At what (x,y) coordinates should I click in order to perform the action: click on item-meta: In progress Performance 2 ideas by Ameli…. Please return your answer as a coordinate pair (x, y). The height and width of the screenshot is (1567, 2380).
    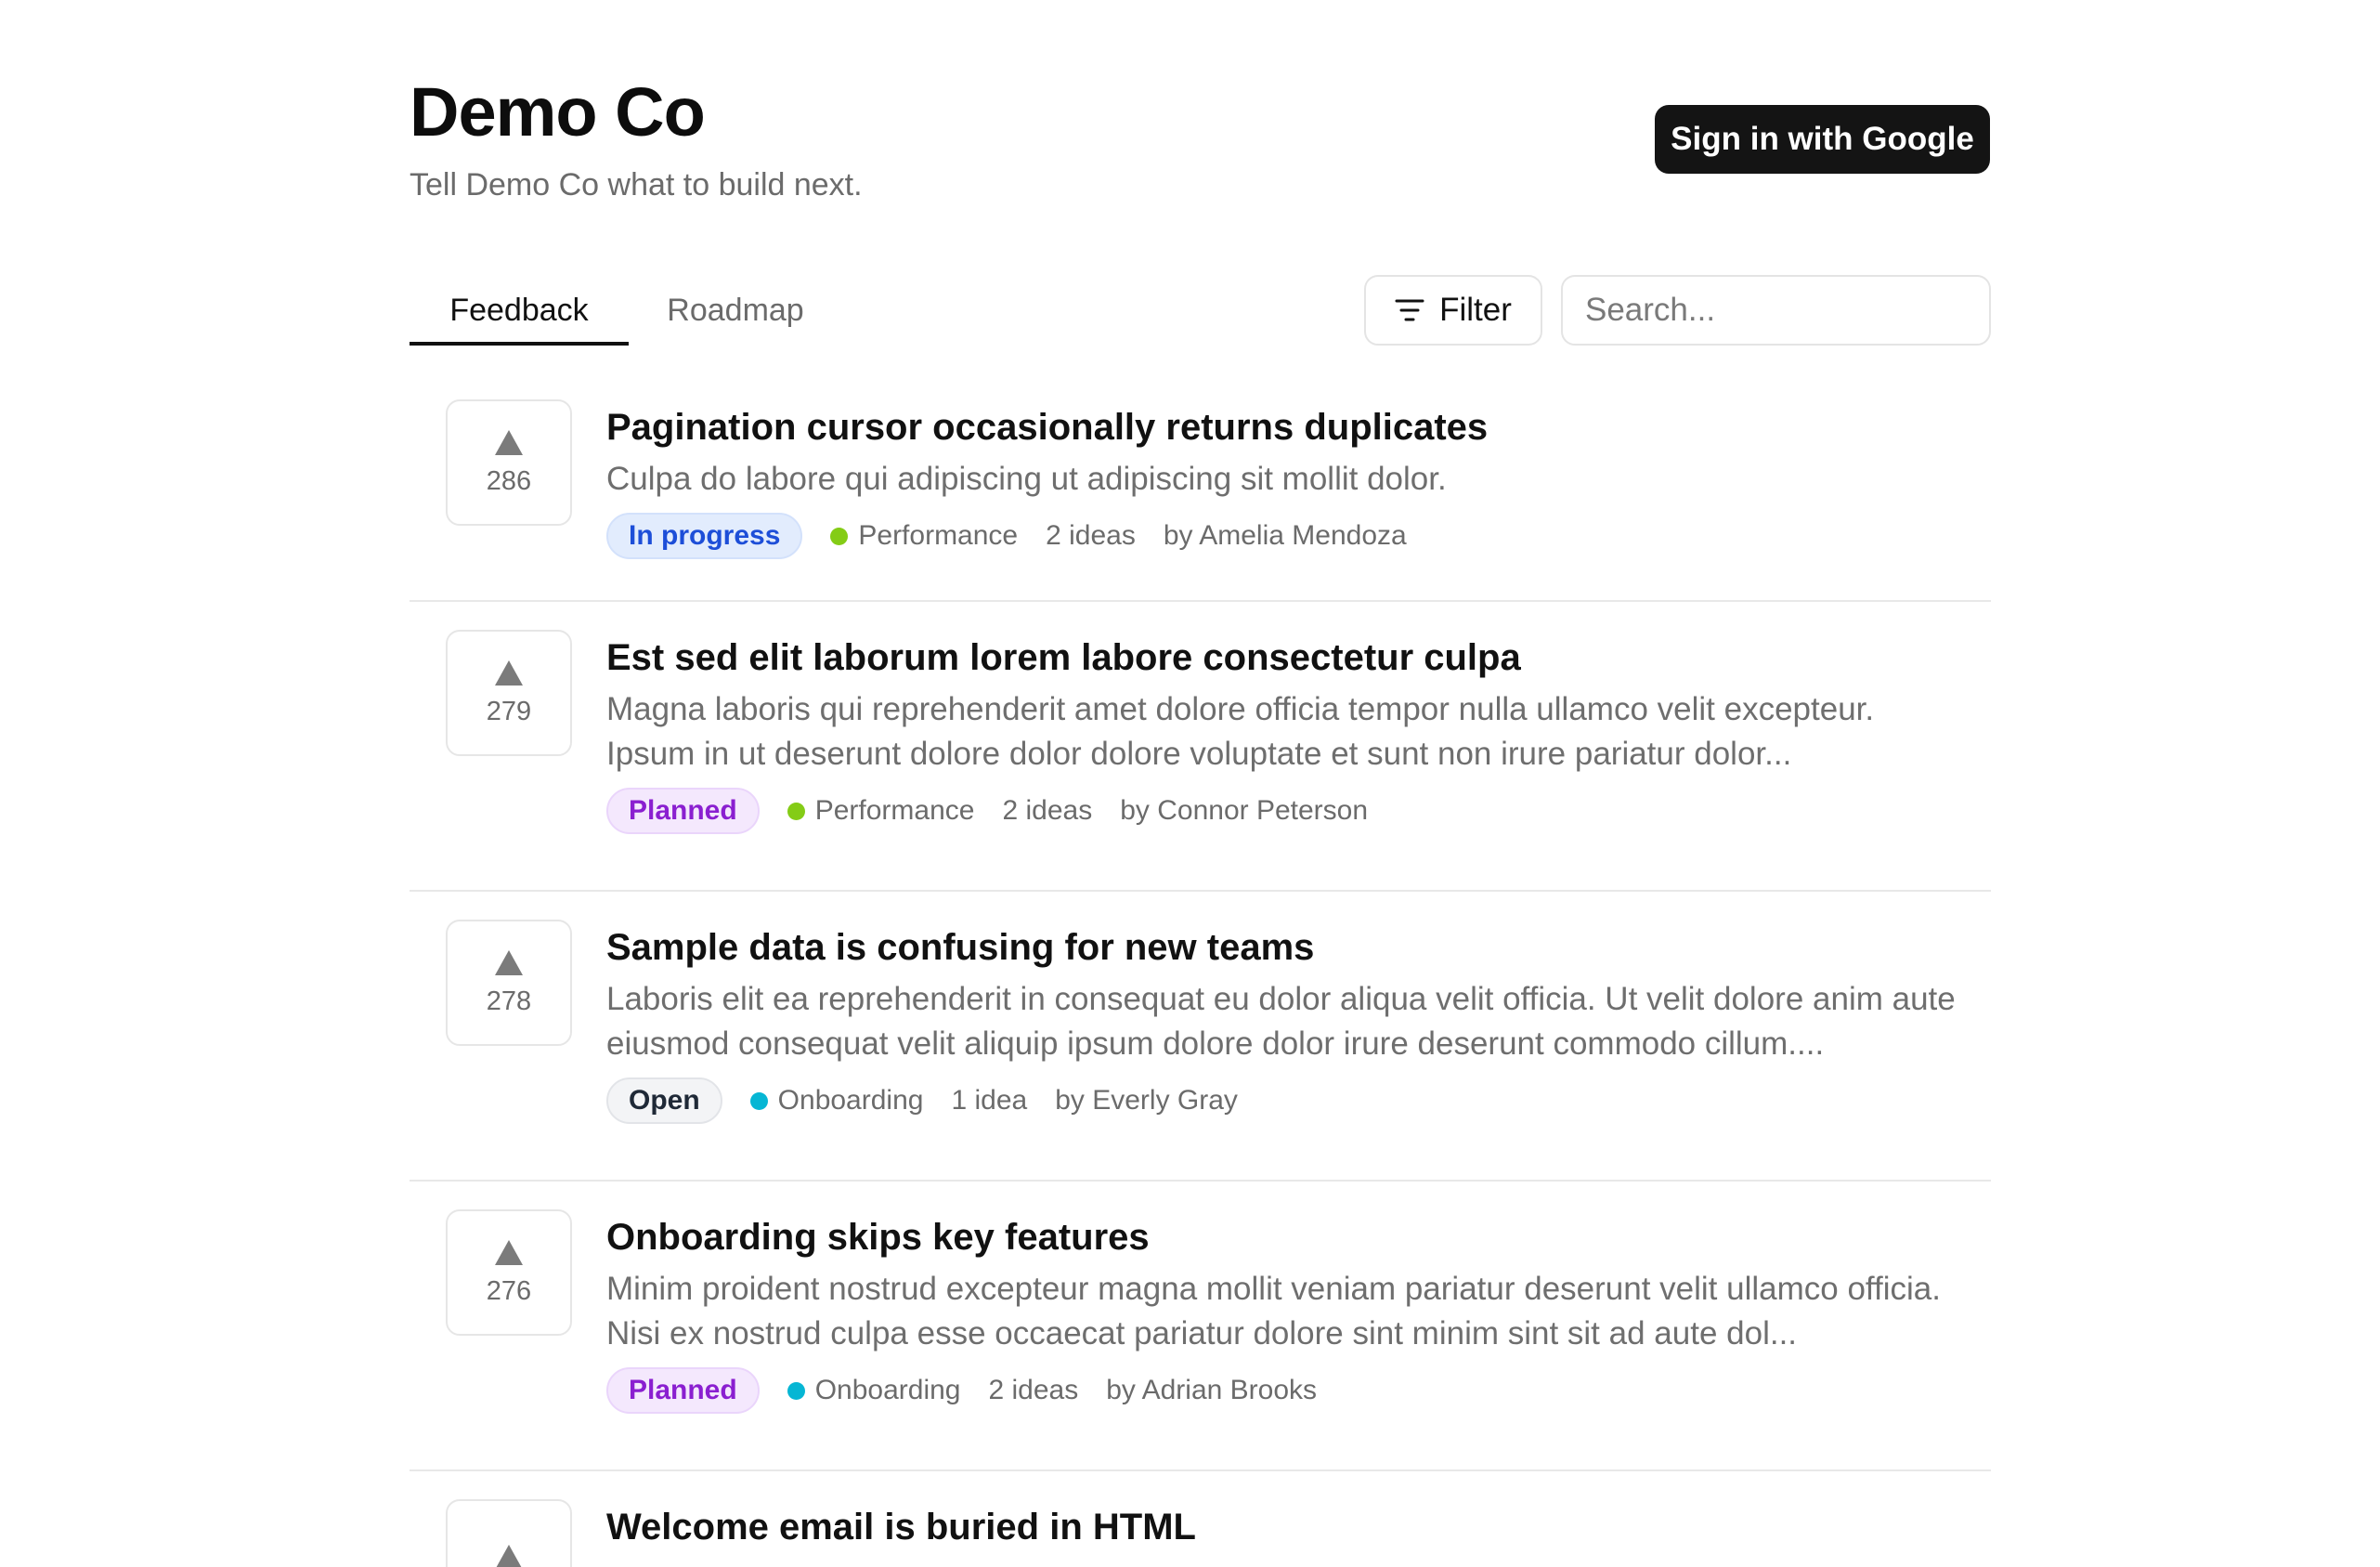
    Looking at the image, I should click on (1284, 536).